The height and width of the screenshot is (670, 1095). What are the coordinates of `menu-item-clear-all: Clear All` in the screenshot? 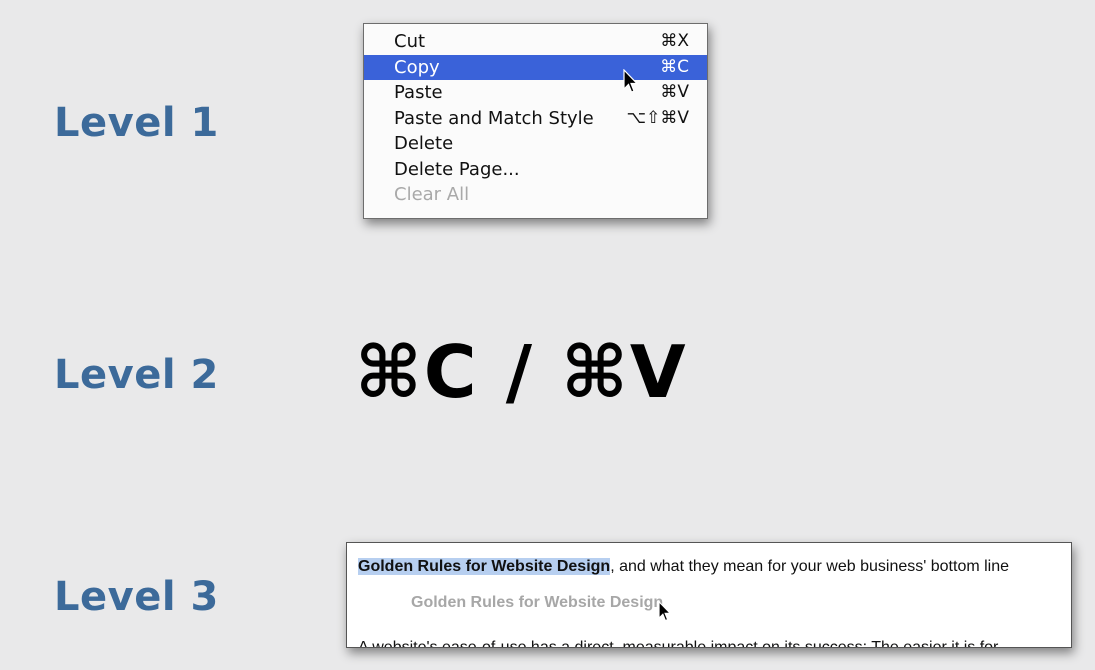 It's located at (535, 195).